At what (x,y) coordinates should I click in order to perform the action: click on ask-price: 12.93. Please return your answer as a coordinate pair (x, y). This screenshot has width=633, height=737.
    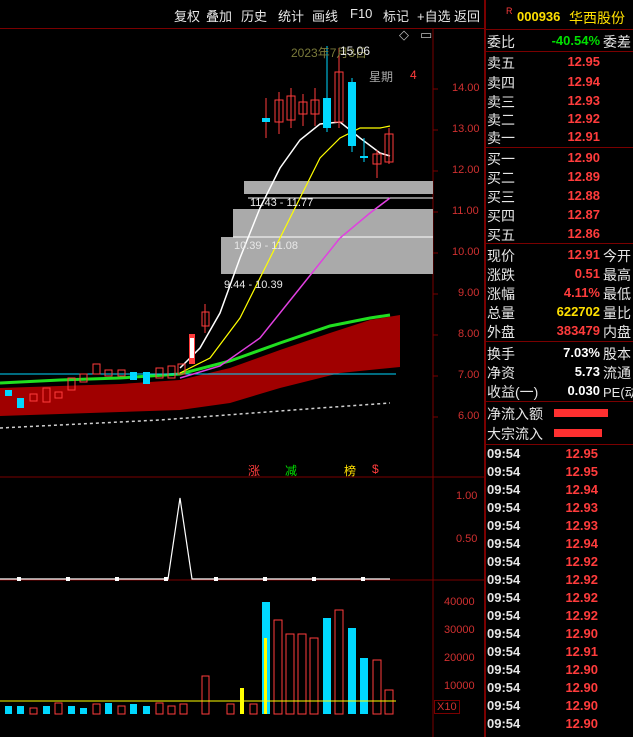
    Looking at the image, I should click on (583, 100).